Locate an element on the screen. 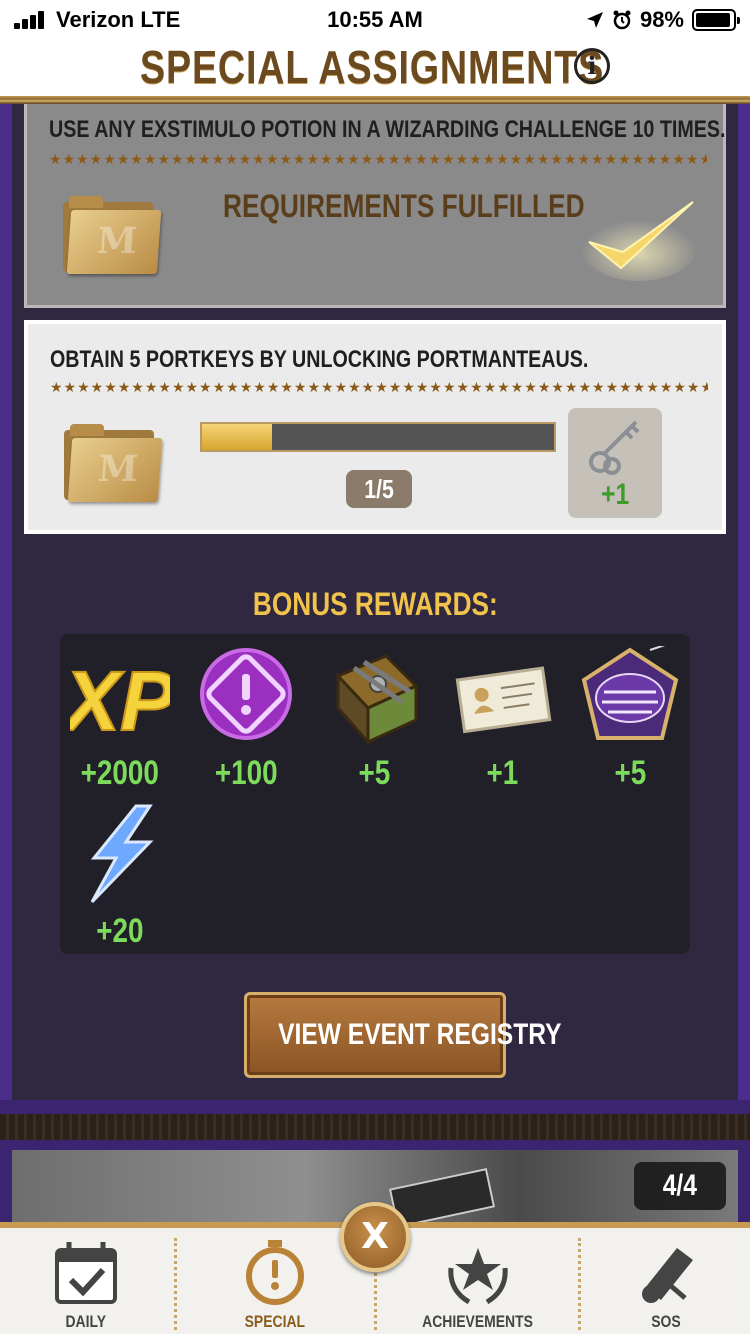 This screenshot has width=750, height=1334. location-icon is located at coordinates (594, 20).